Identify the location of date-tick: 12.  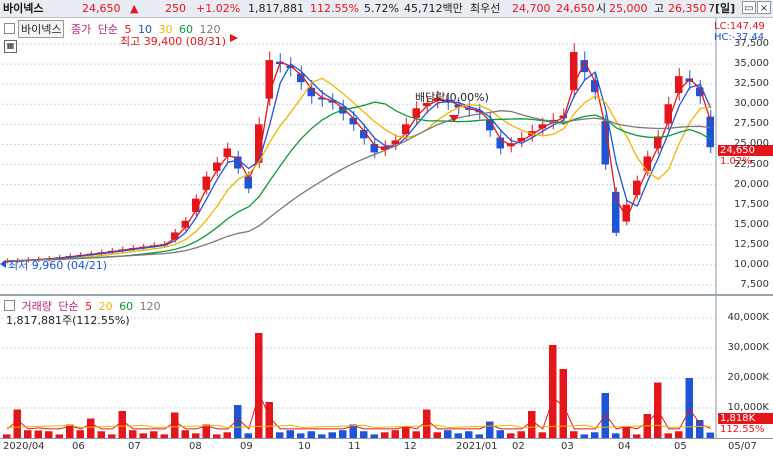
(410, 446).